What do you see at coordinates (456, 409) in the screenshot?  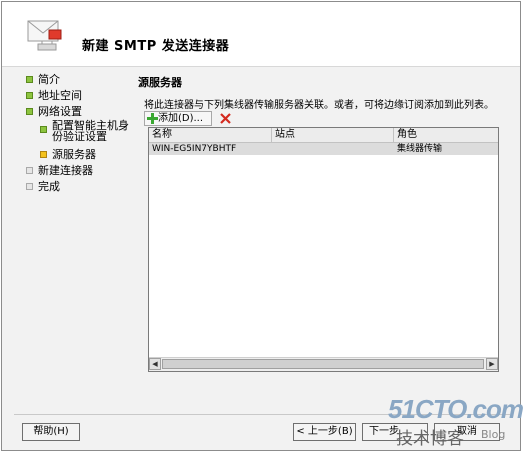 I see `watermark-logo: 51CTO.com` at bounding box center [456, 409].